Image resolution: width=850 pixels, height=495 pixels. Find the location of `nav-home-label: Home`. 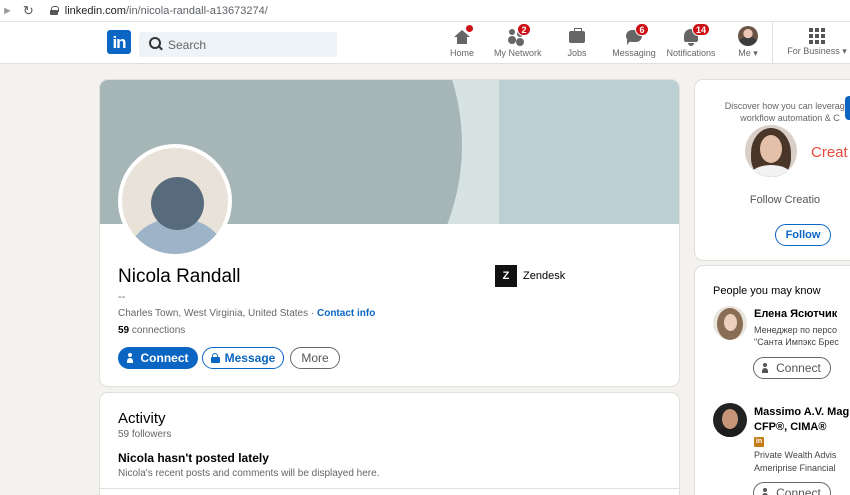

nav-home-label: Home is located at coordinates (461, 53).